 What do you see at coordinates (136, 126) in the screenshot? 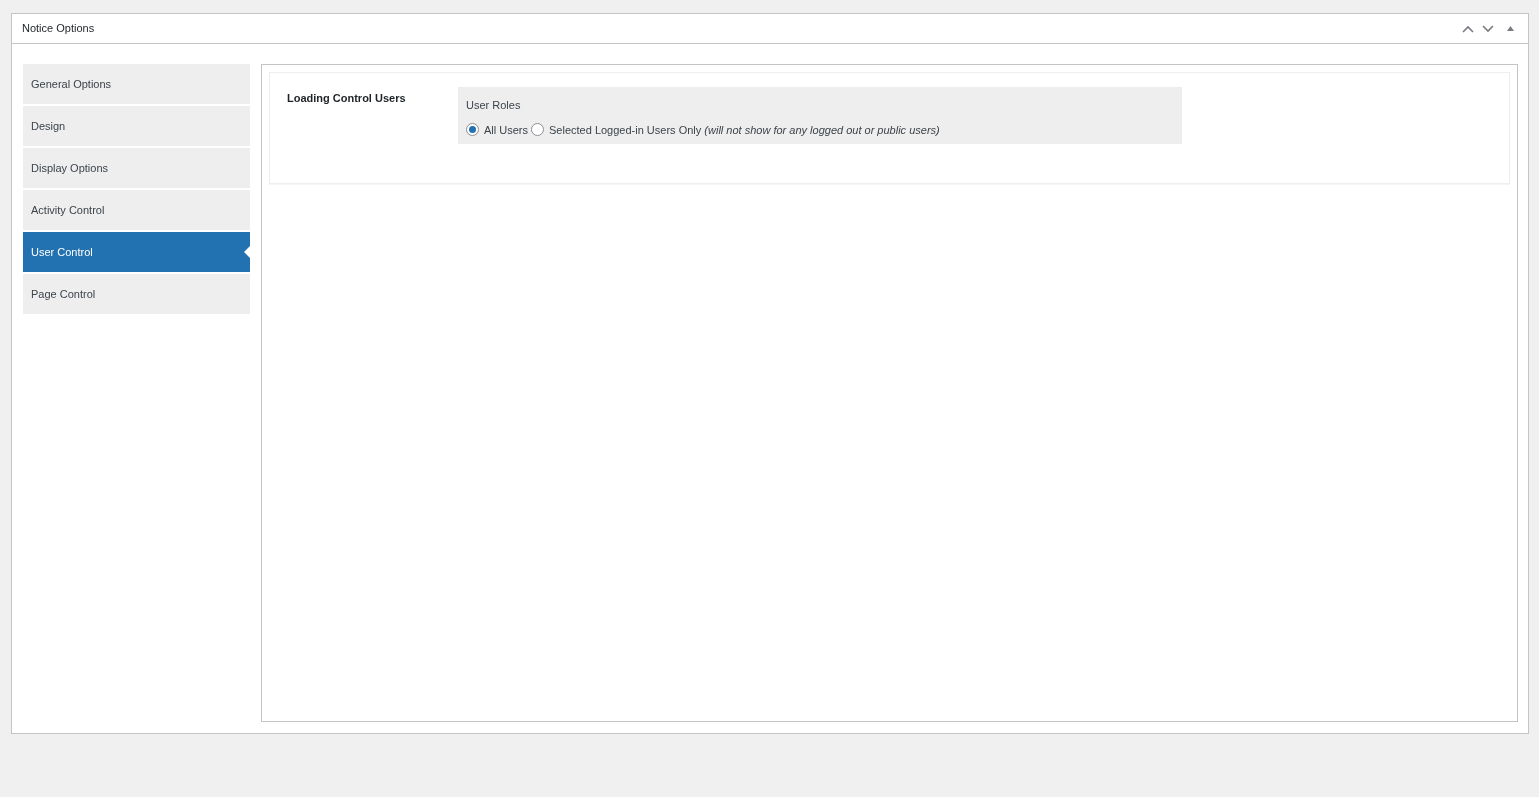
I see `sidebar-tab: Design` at bounding box center [136, 126].